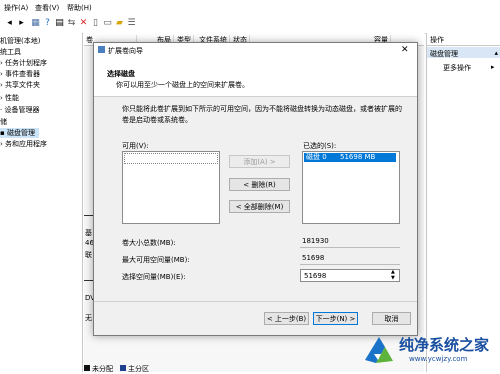 The height and width of the screenshot is (374, 500). Describe the element at coordinates (350, 157) in the screenshot. I see `selected-disk-row: 磁盘 0 51698 MB` at that location.